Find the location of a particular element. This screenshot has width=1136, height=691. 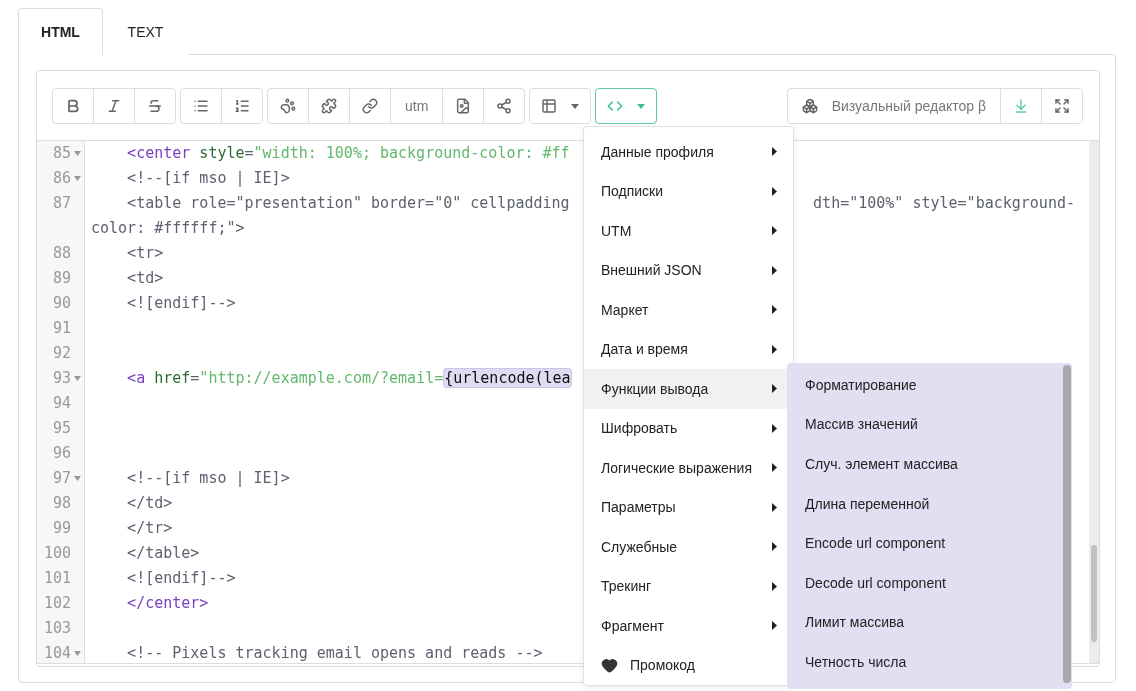

menu-item-label: Маркет is located at coordinates (625, 309).